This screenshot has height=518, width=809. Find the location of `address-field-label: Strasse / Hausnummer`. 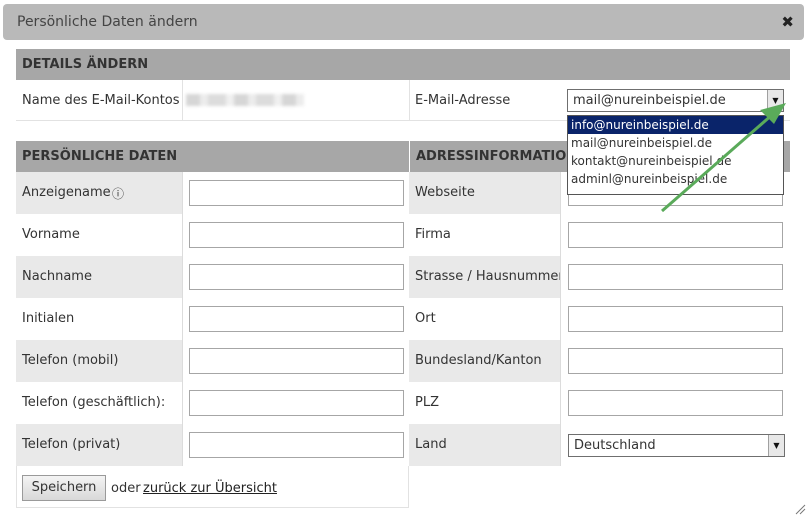

address-field-label: Strasse / Hausnummer is located at coordinates (489, 276).